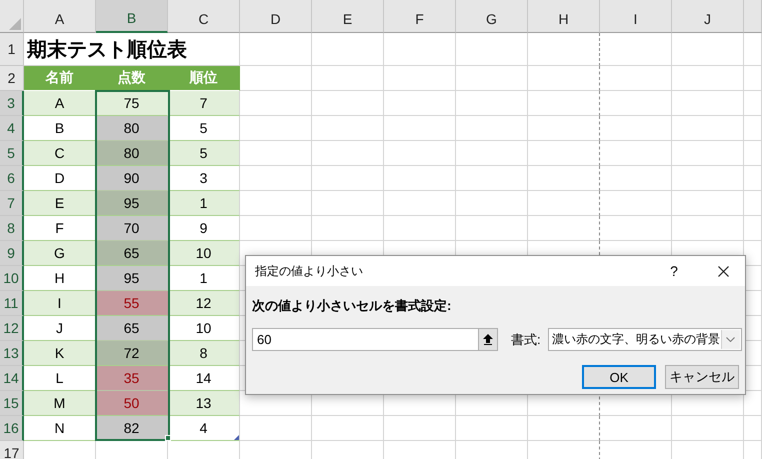 This screenshot has height=459, width=762. I want to click on column-header: H, so click(564, 16).